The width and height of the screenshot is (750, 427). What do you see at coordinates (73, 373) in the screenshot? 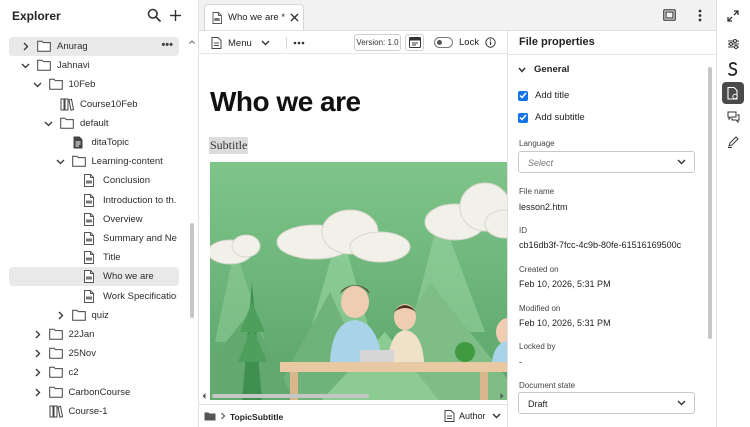
I see `tree-item-label: c2` at bounding box center [73, 373].